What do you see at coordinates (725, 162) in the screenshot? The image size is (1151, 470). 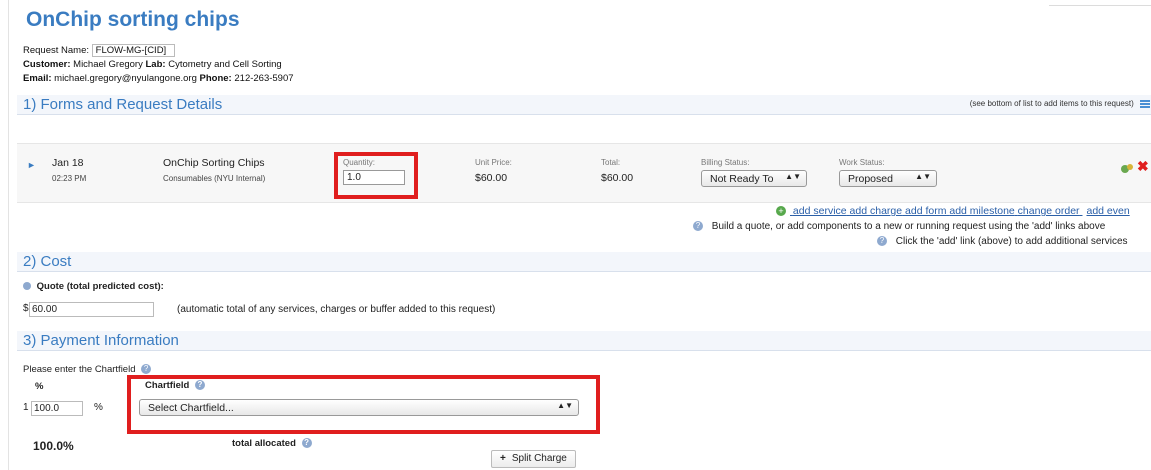 I see `billing-status-label: Billing Status:` at bounding box center [725, 162].